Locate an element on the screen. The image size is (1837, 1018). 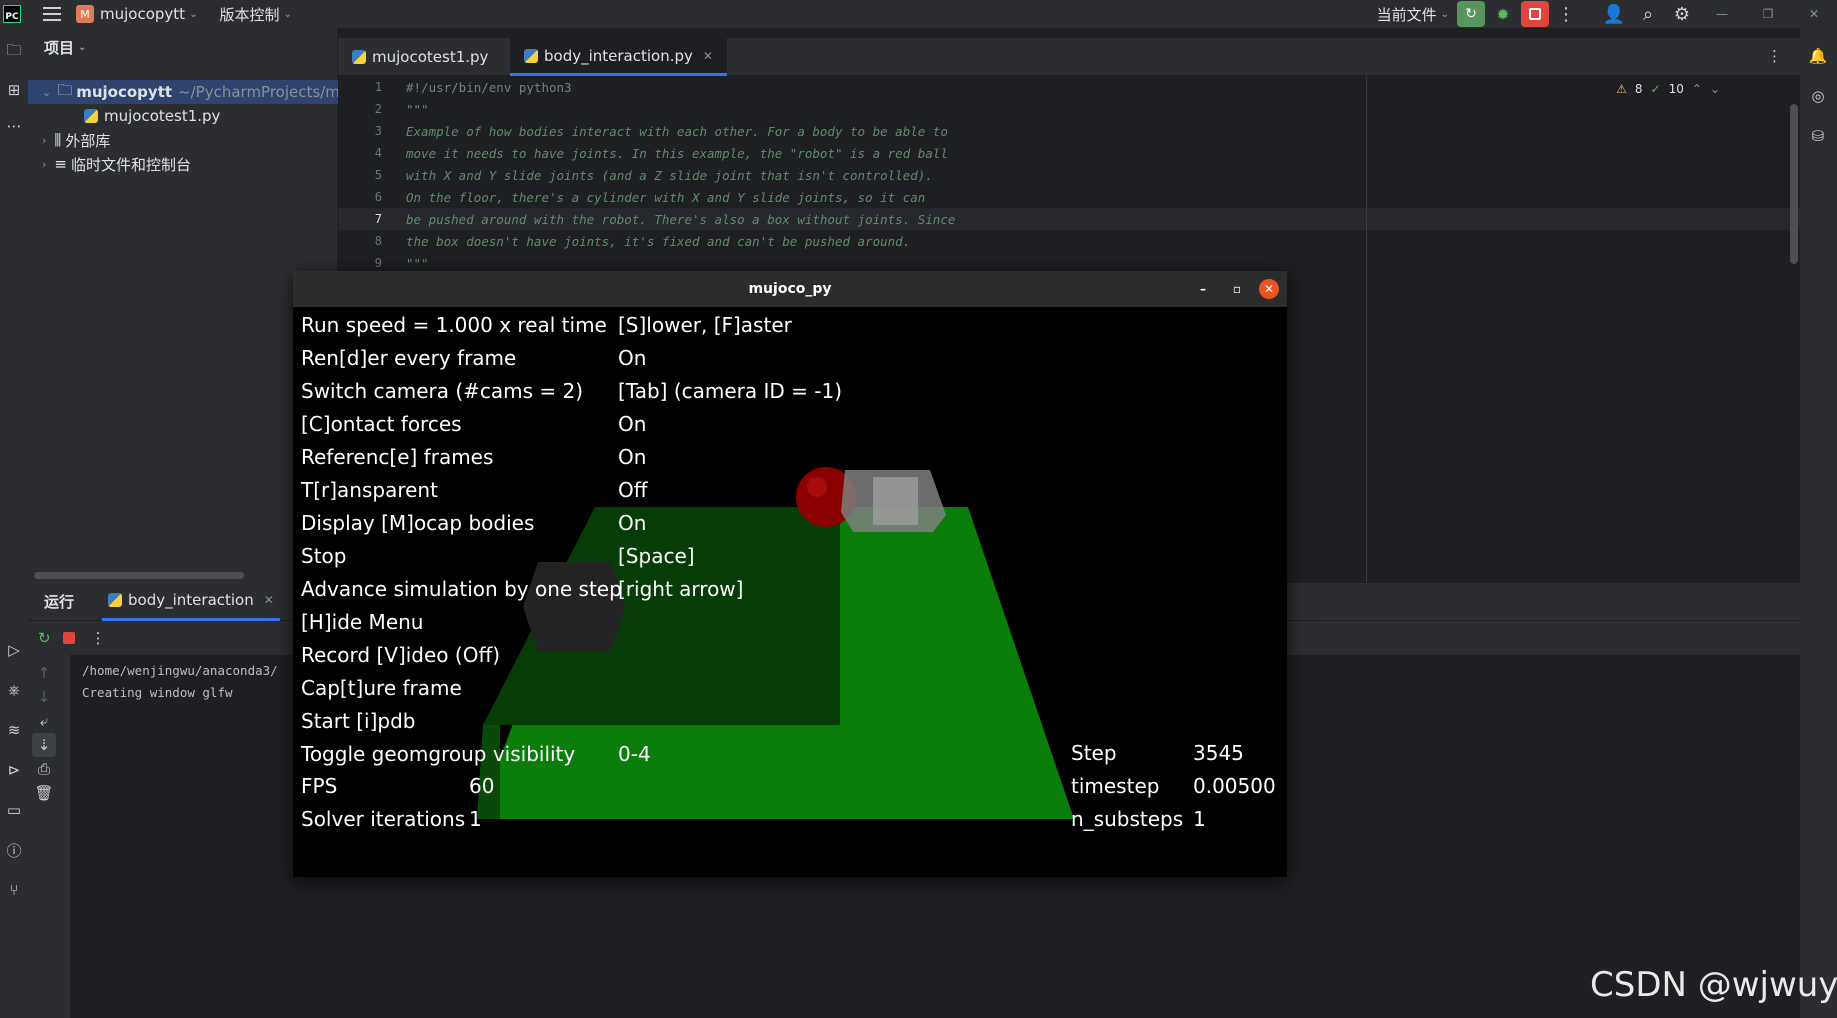
floor-edge is located at coordinates (488, 772).